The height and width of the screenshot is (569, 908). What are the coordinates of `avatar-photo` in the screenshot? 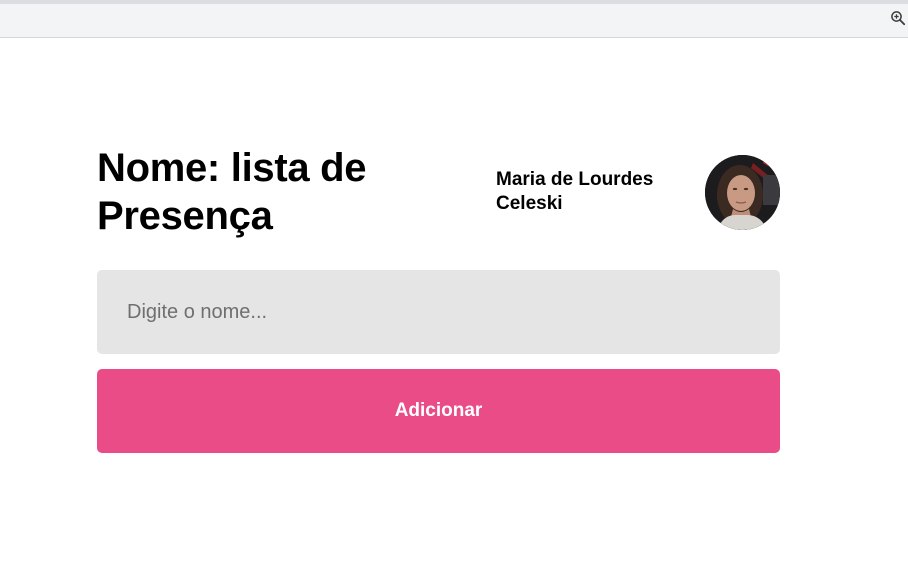 It's located at (742, 192).